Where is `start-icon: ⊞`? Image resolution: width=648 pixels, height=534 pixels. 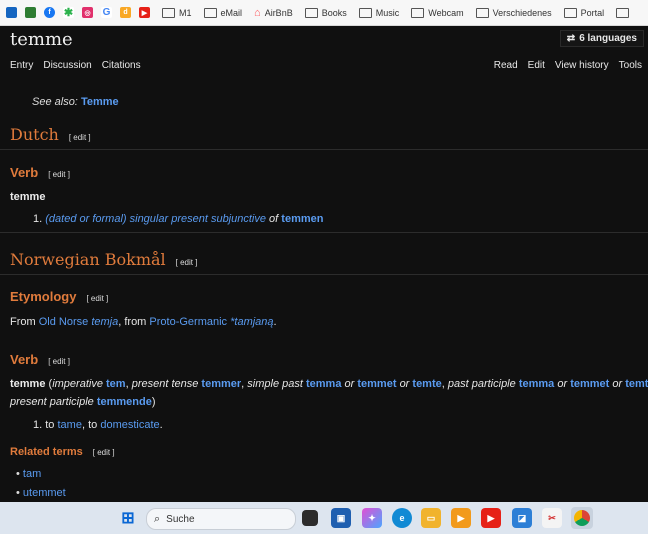
start-icon: ⊞ is located at coordinates (128, 518).